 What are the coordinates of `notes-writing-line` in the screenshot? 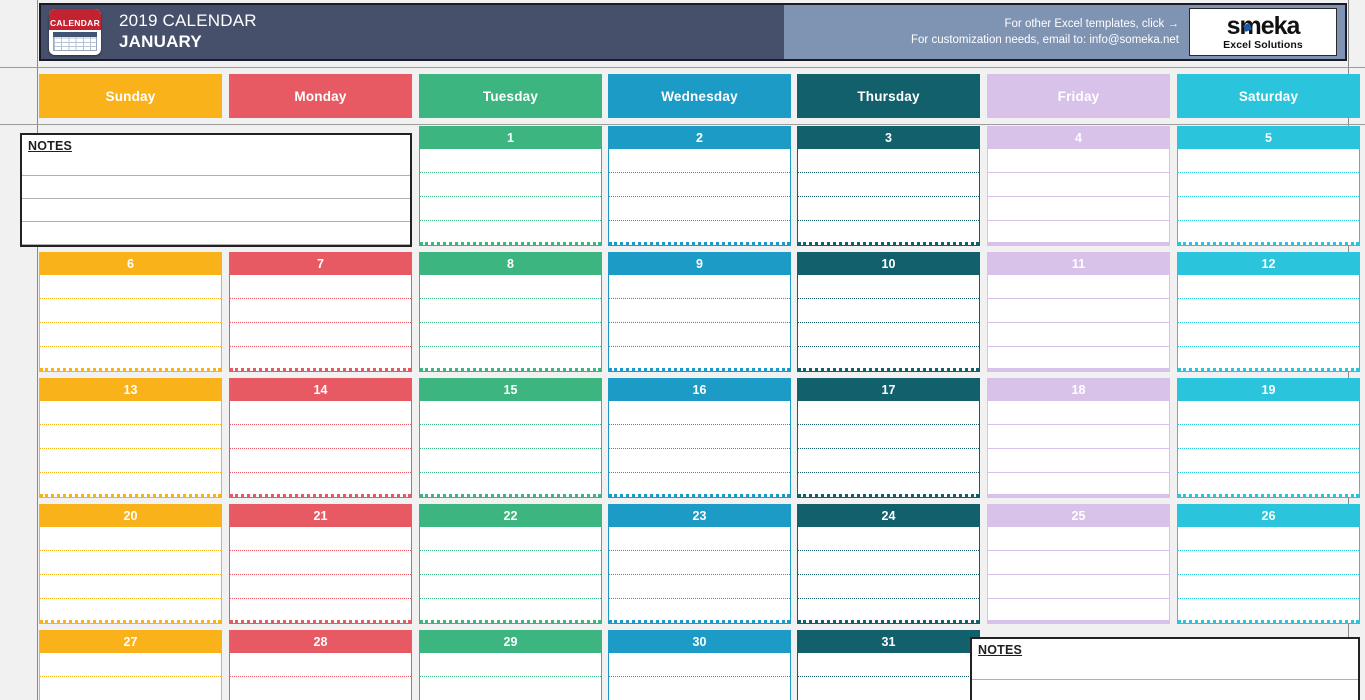 It's located at (216, 233).